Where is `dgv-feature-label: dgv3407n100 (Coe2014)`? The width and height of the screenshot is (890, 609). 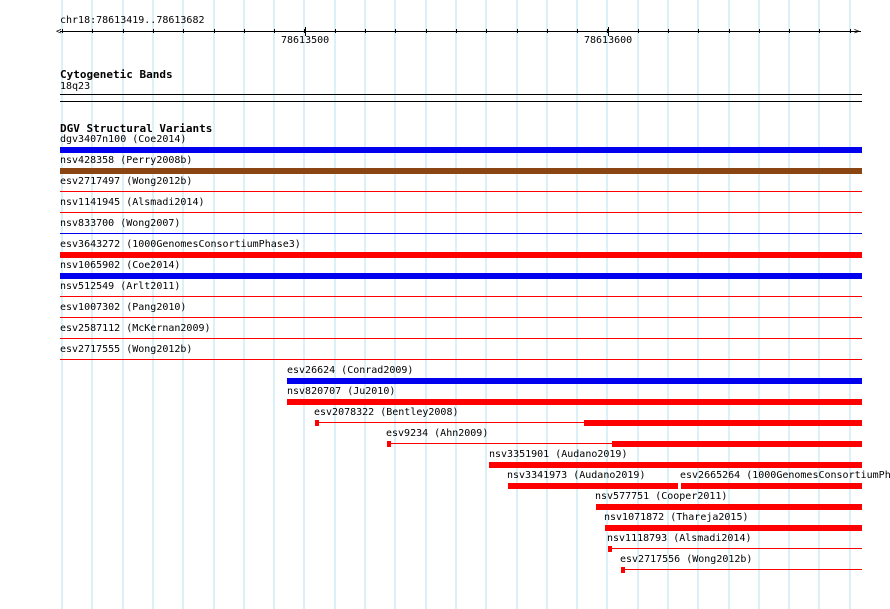 dgv-feature-label: dgv3407n100 (Coe2014) is located at coordinates (123, 140).